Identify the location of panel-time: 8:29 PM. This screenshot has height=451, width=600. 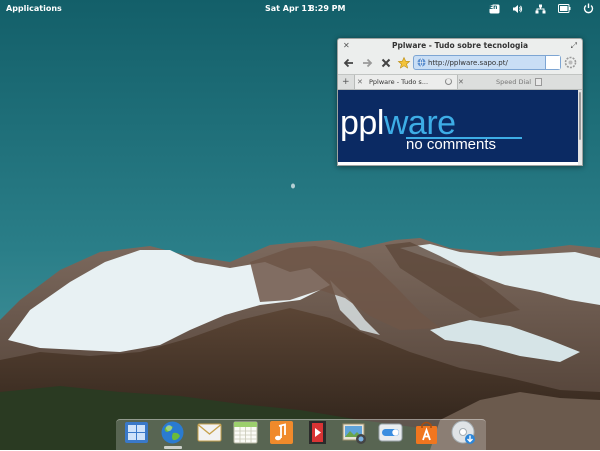
(327, 8).